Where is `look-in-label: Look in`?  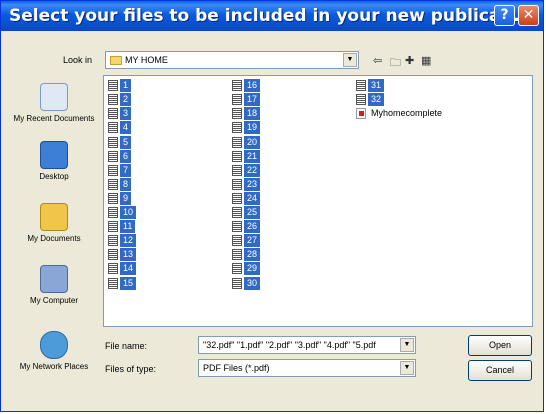 look-in-label: Look in is located at coordinates (78, 60).